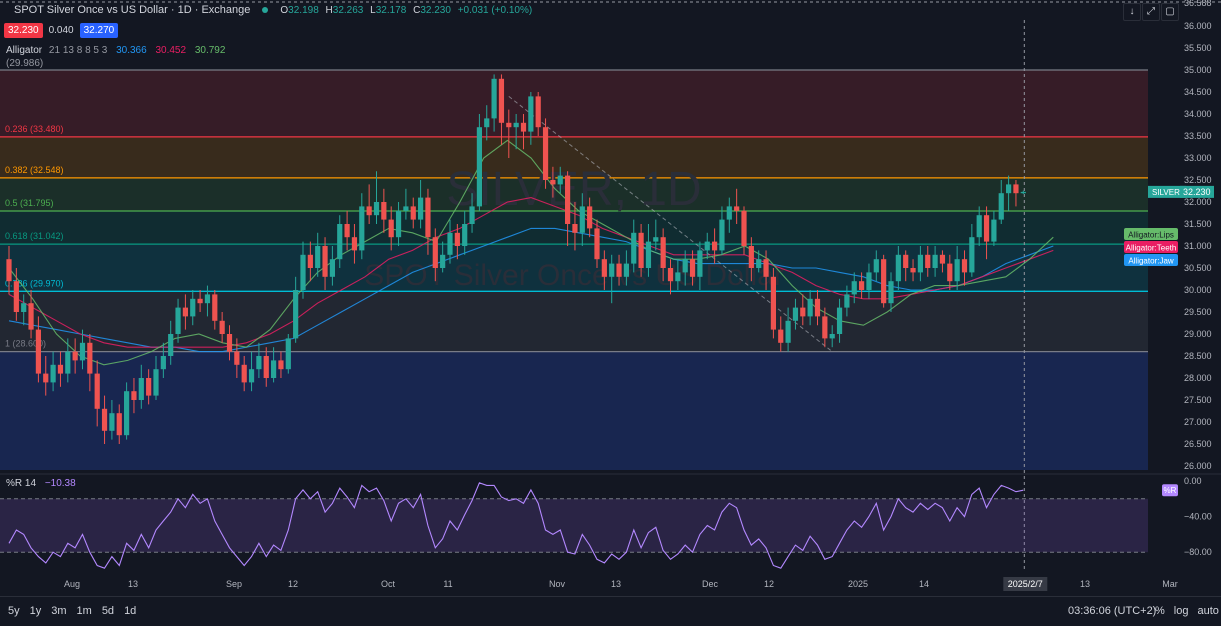 Image resolution: width=1221 pixels, height=626 pixels. Describe the element at coordinates (34, 170) in the screenshot. I see `fib-level-label: 0.382 (32.548)` at that location.